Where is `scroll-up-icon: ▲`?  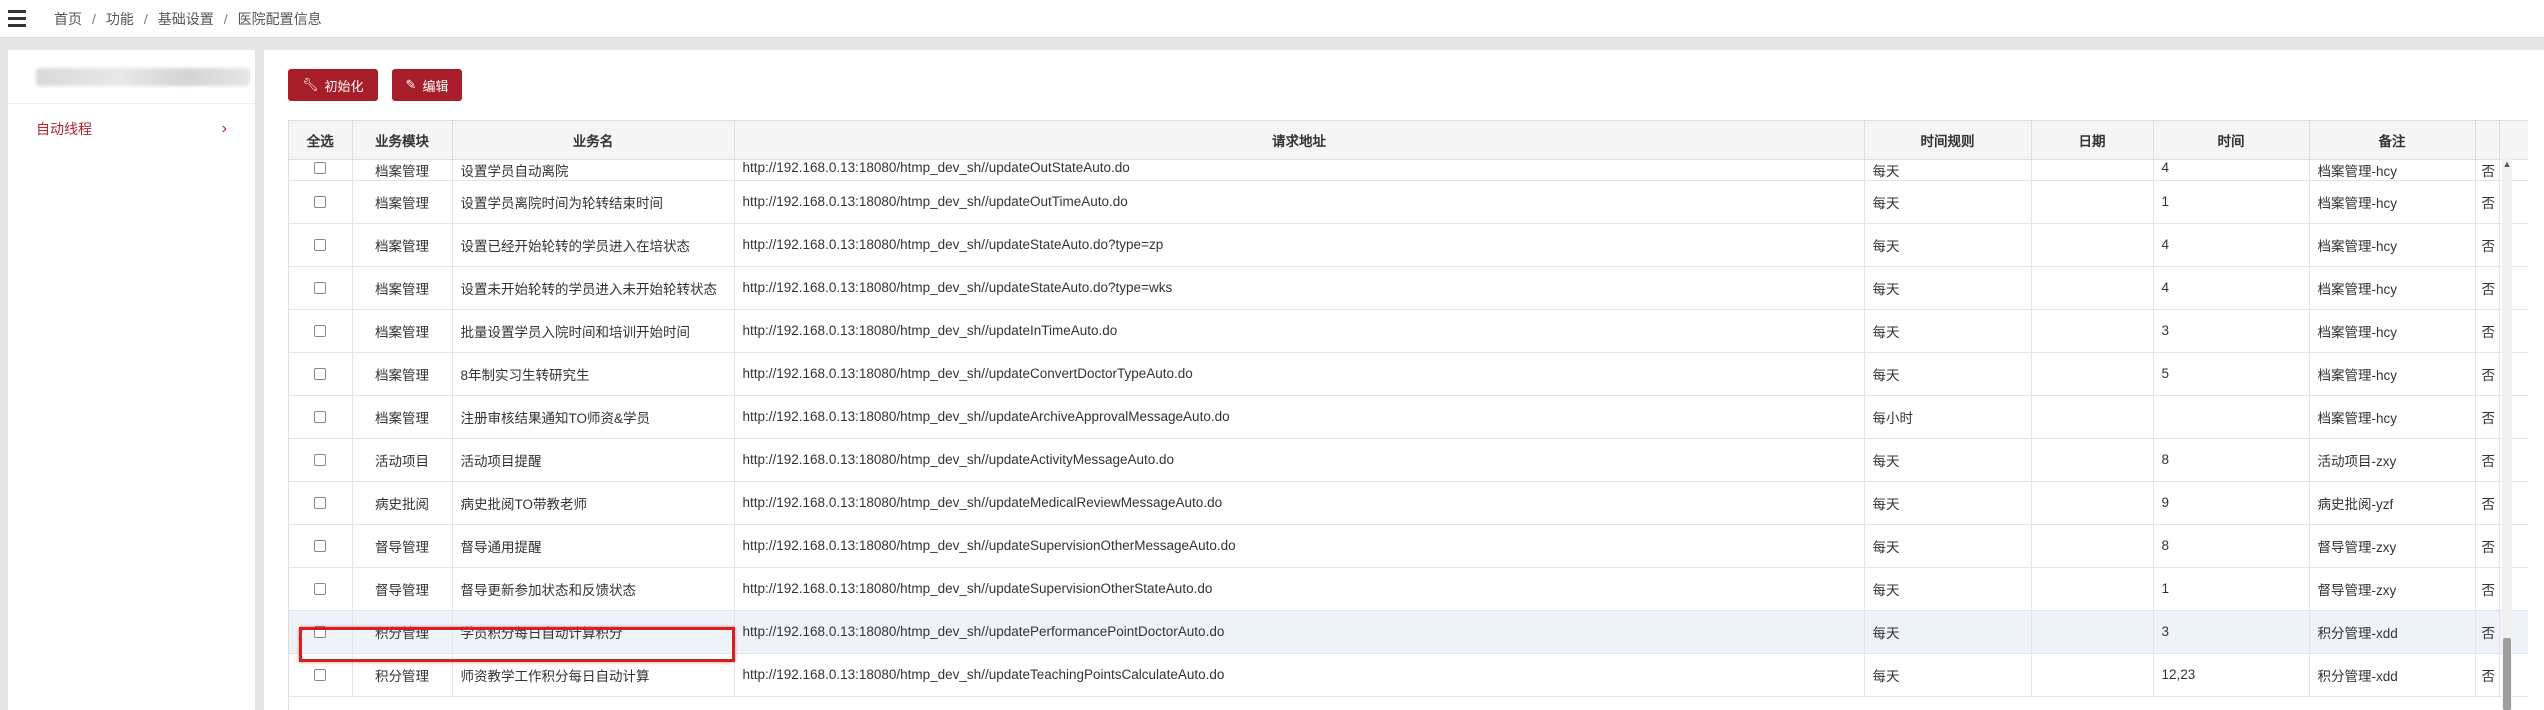 scroll-up-icon: ▲ is located at coordinates (2507, 164).